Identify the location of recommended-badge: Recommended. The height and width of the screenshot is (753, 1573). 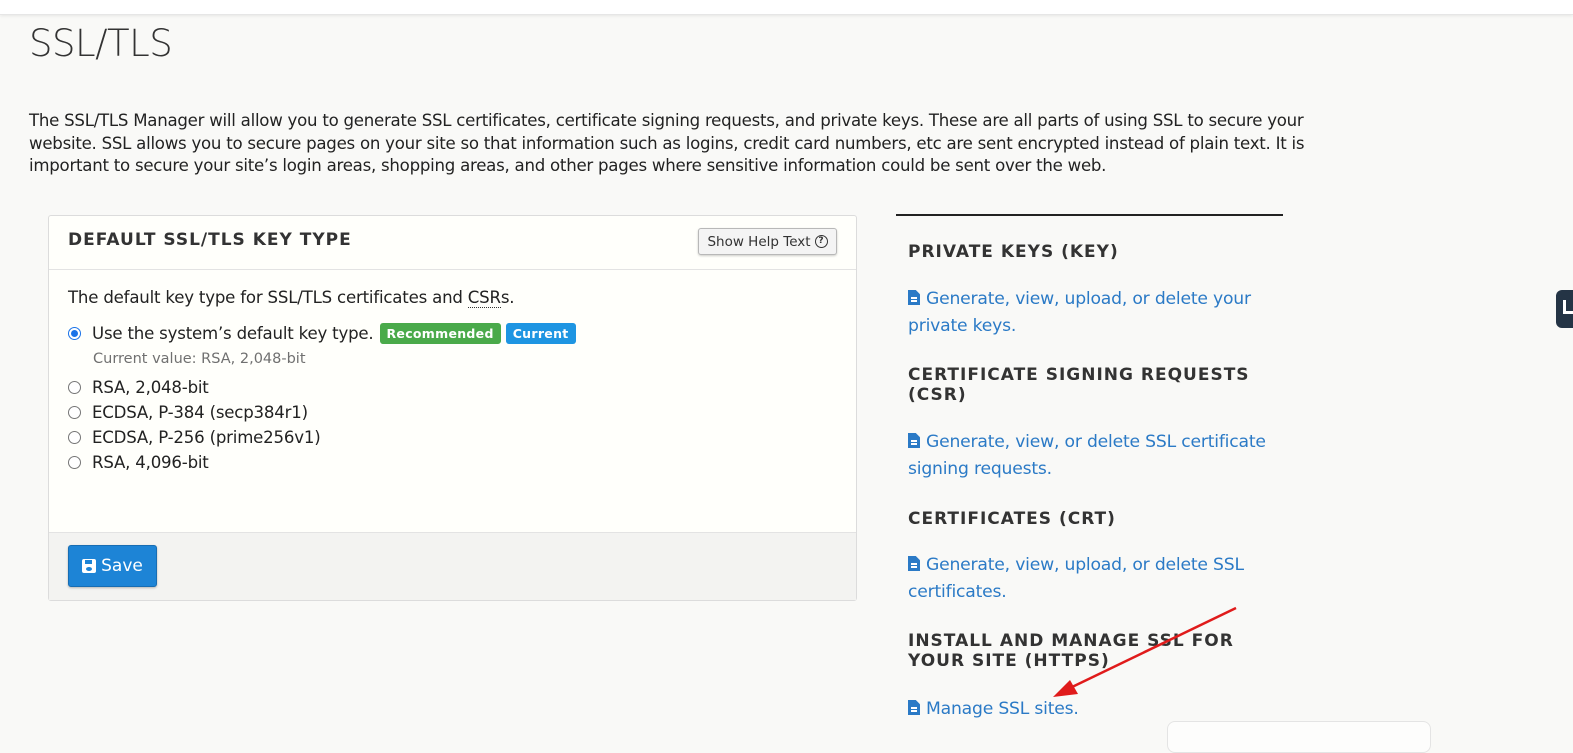
(440, 333).